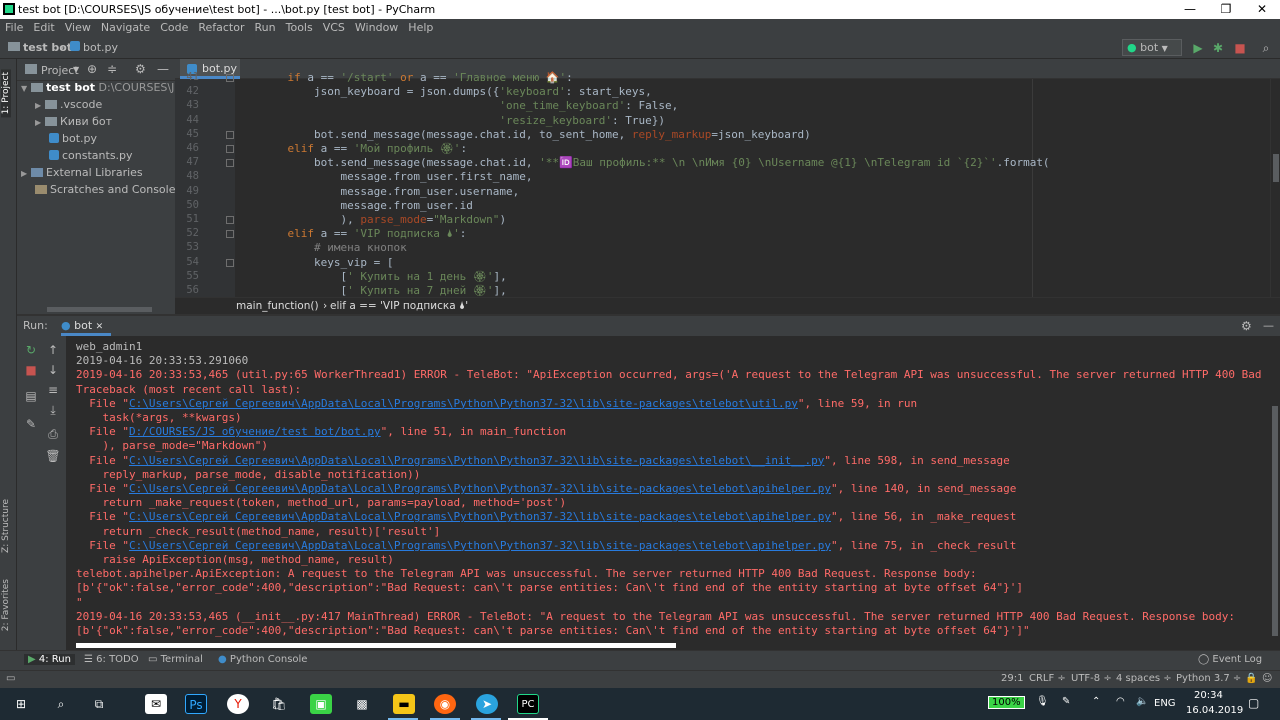  I want to click on code-line: 'resize_keyboard': True}), so click(463, 120).